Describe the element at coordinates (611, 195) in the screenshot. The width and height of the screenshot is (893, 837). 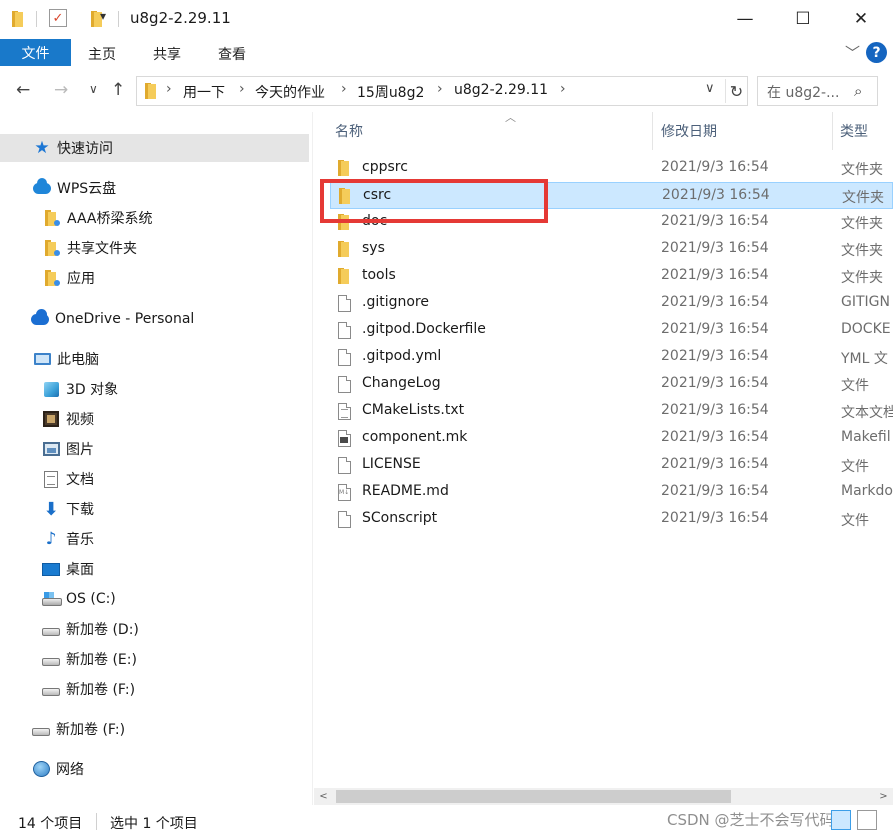
I see `file-row: csrc 2021/9/3 16:54 文件夹` at that location.